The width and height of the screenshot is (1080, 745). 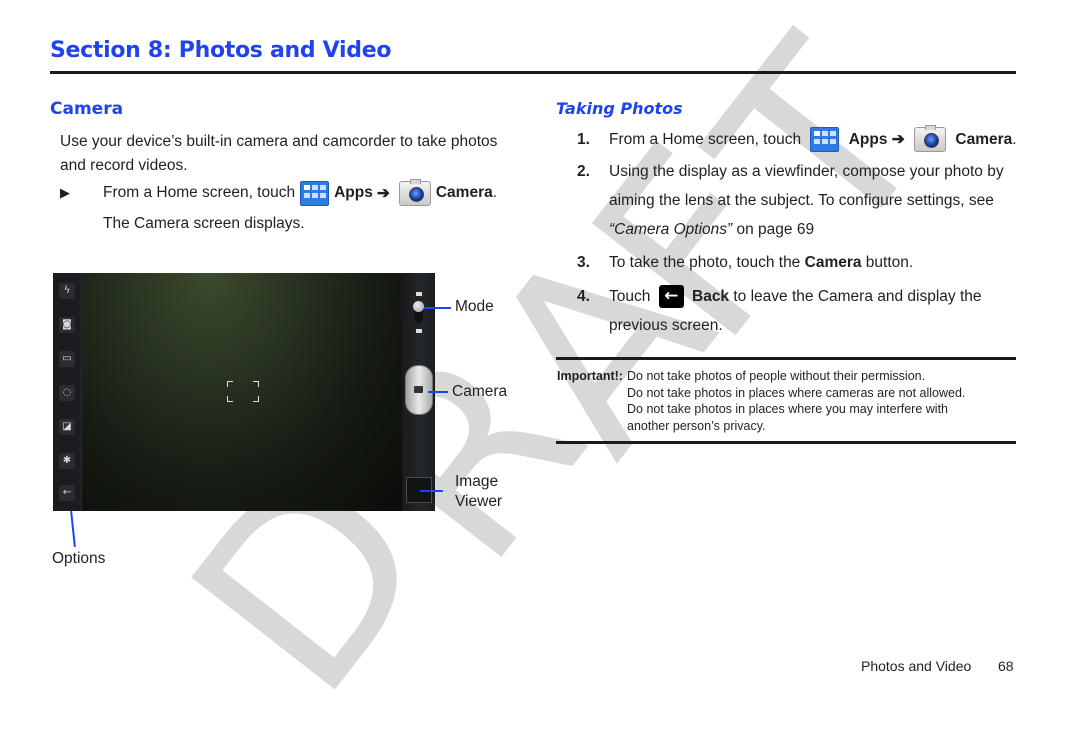 I want to click on camera-screenshot: ϟ ◙ ▭ ◌ ◪ ✱ ←, so click(x=244, y=392).